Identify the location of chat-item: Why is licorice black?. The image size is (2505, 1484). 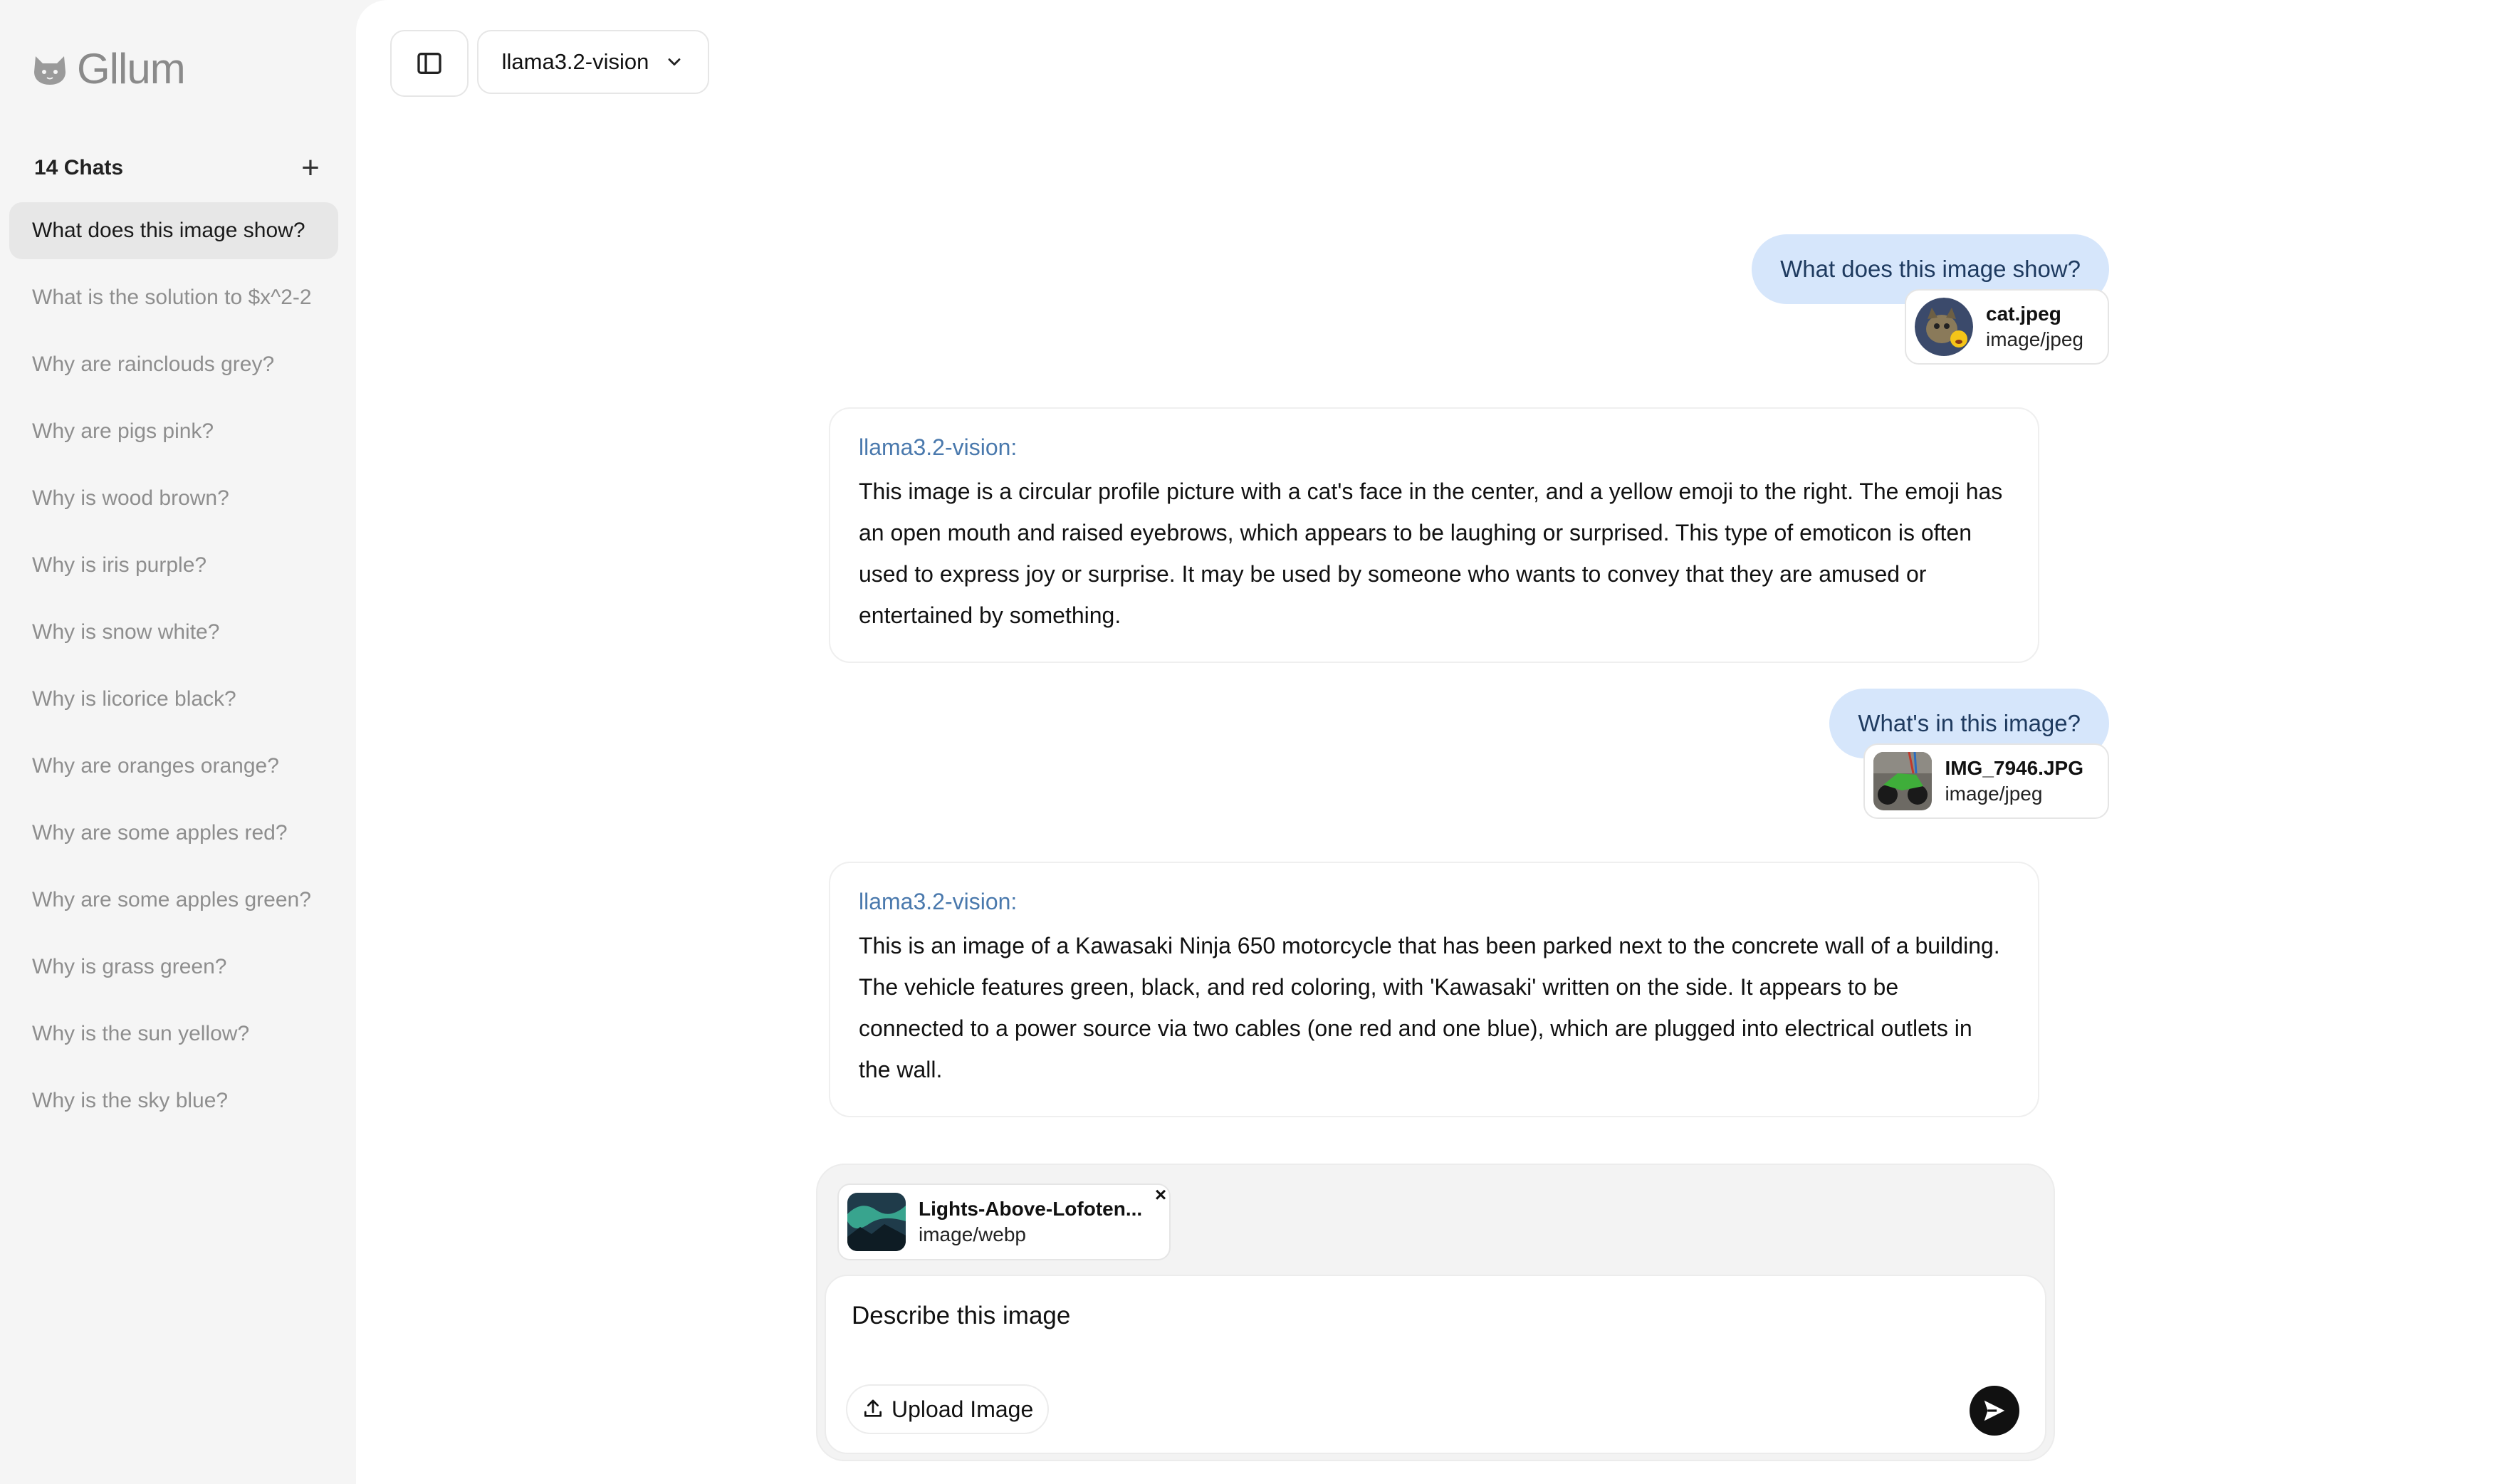
(173, 699).